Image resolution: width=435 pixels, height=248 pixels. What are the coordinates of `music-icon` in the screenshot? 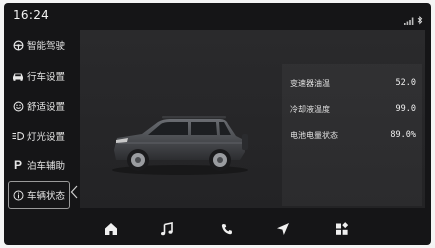 It's located at (167, 229).